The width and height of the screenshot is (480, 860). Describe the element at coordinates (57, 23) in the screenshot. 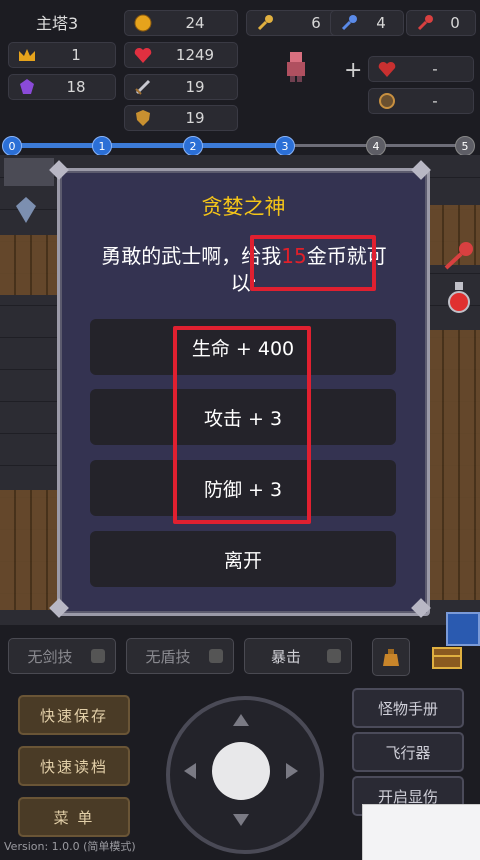

I see `floor-label: 主塔3` at that location.